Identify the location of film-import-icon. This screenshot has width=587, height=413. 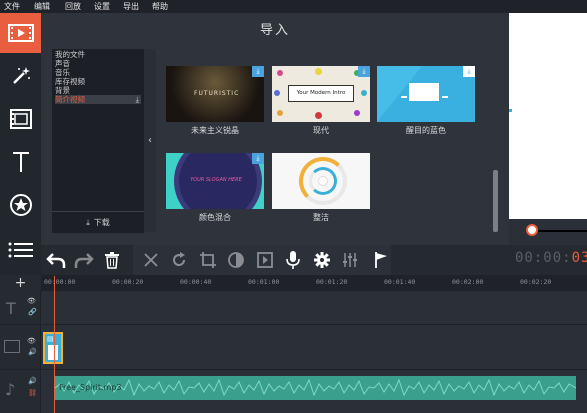
(20, 33).